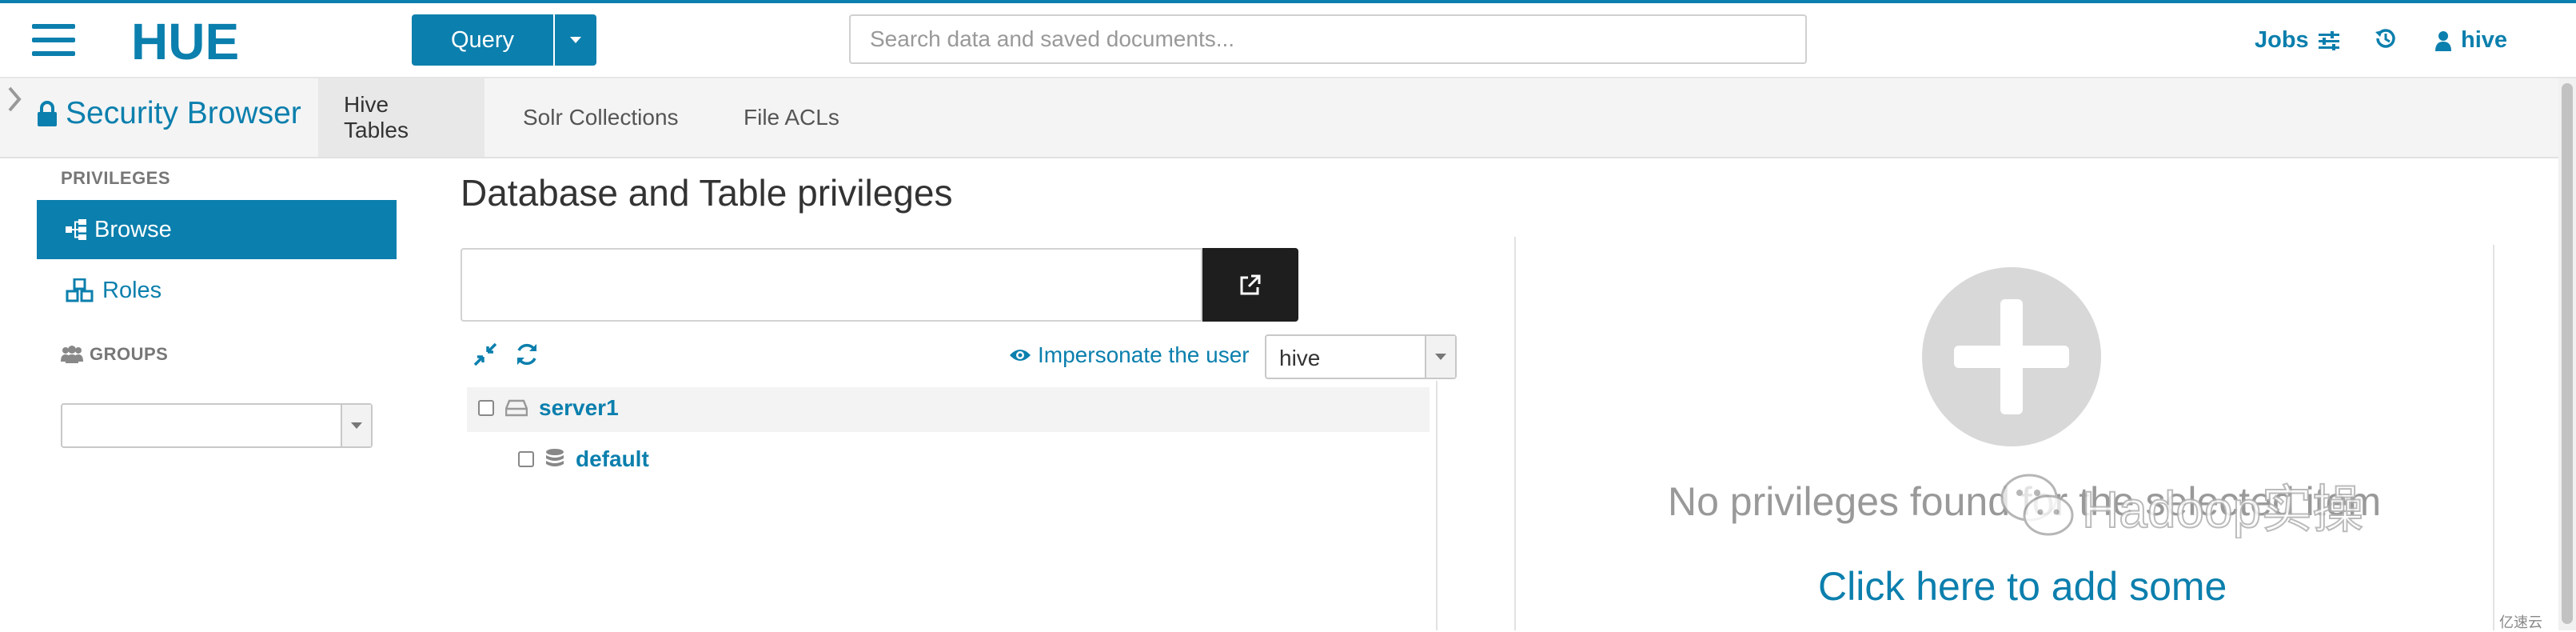 The height and width of the screenshot is (632, 2576). I want to click on jobs-label: Jobs, so click(2282, 40).